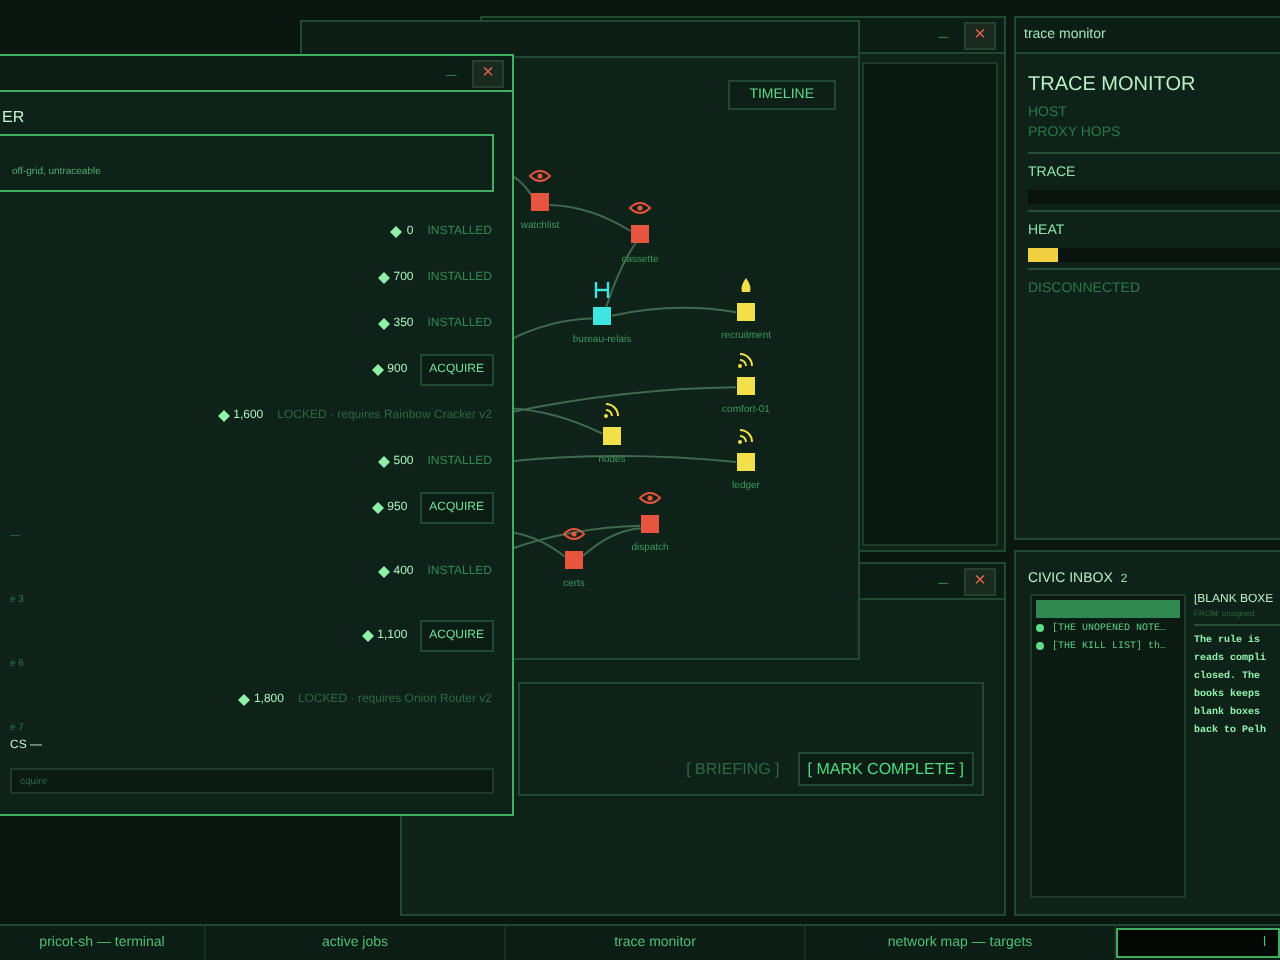 Image resolution: width=1280 pixels, height=960 pixels. I want to click on job-button: [ MARK COMPLETE ], so click(885, 769).